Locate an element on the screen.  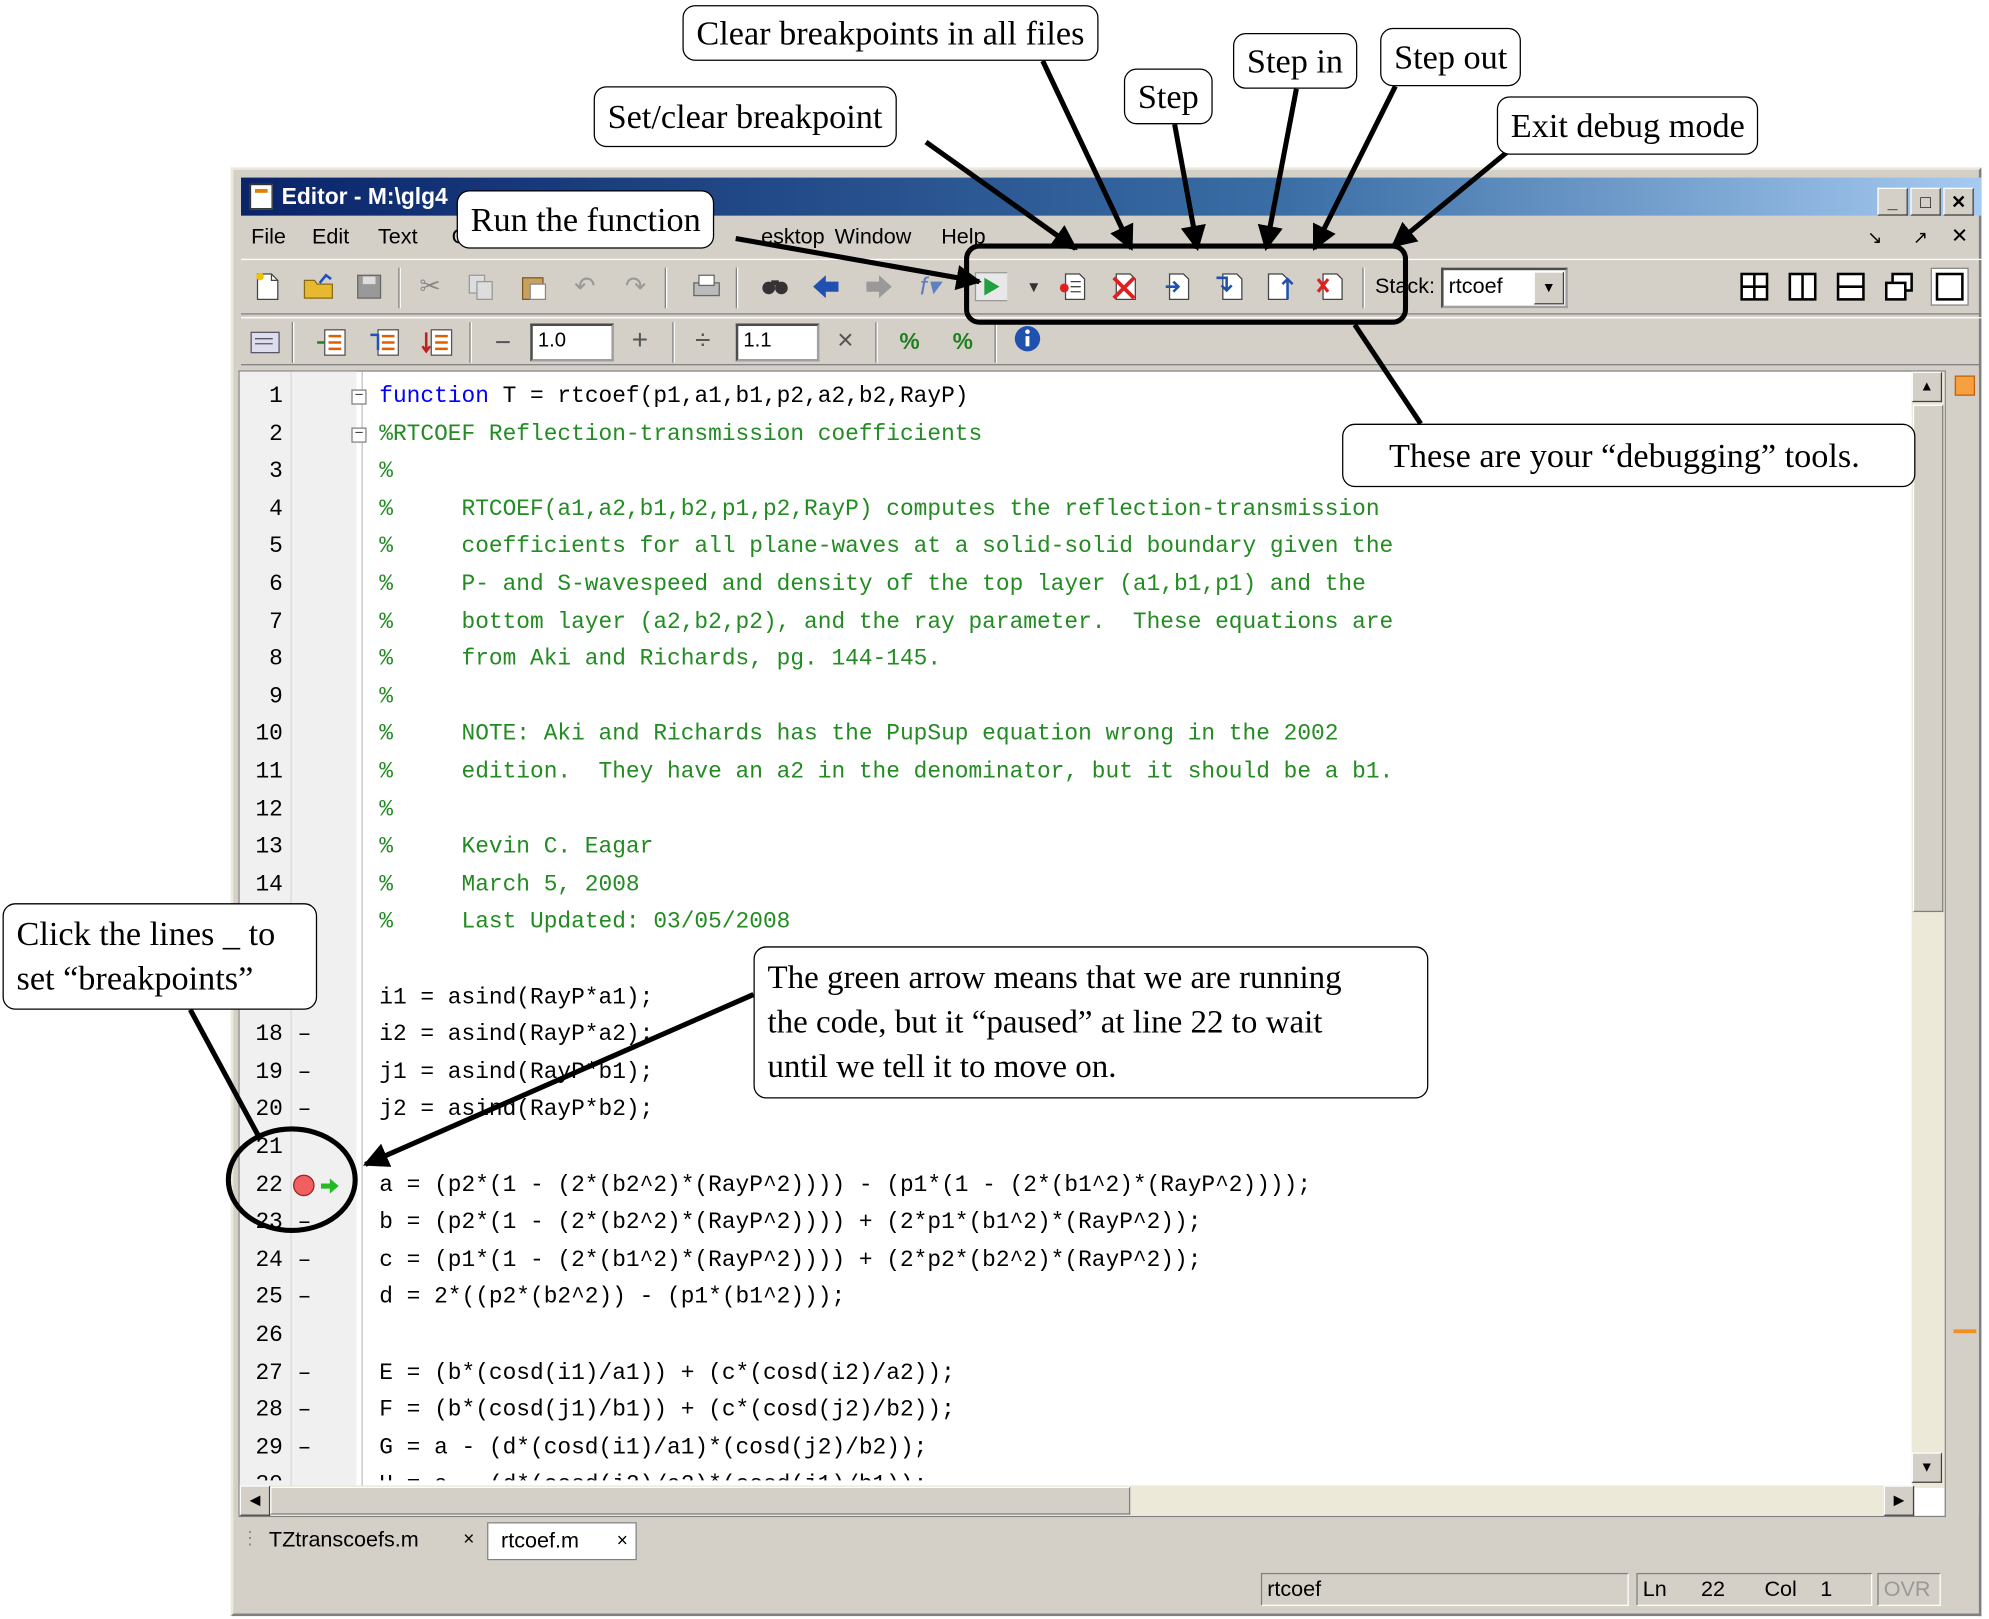
line-number: 12 is located at coordinates (261, 810).